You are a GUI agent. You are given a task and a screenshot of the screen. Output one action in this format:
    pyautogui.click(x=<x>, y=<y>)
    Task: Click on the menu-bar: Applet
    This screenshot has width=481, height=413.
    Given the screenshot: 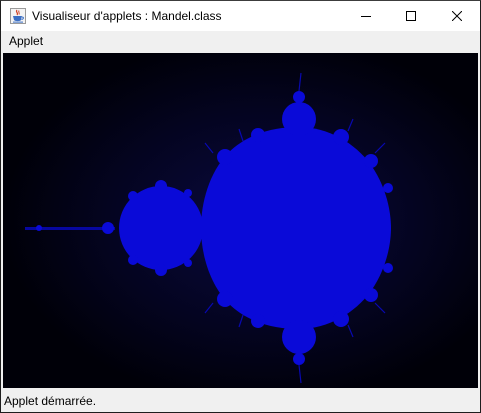 What is the action you would take?
    pyautogui.click(x=240, y=41)
    